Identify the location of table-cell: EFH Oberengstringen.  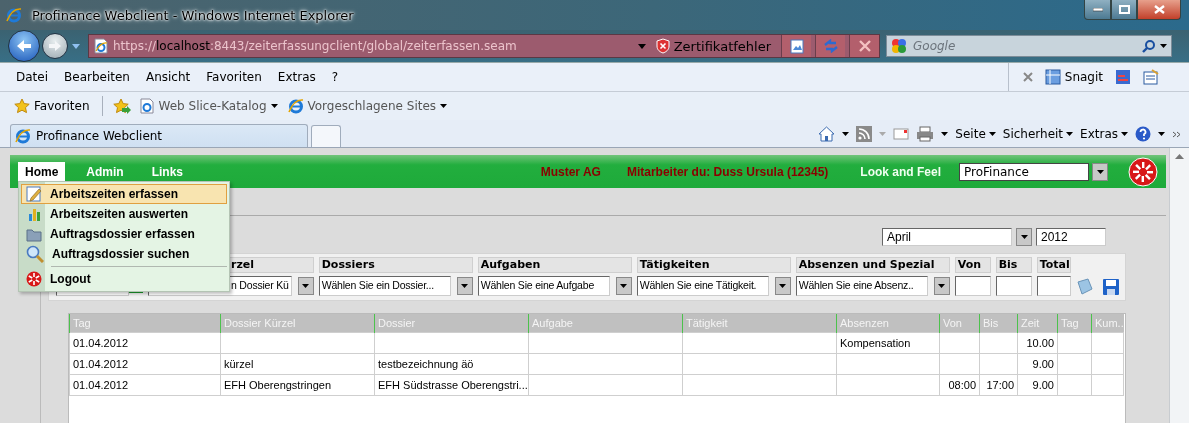
(297, 385).